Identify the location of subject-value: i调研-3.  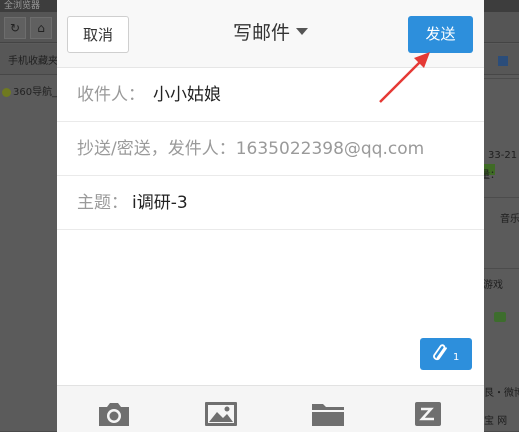
(160, 203).